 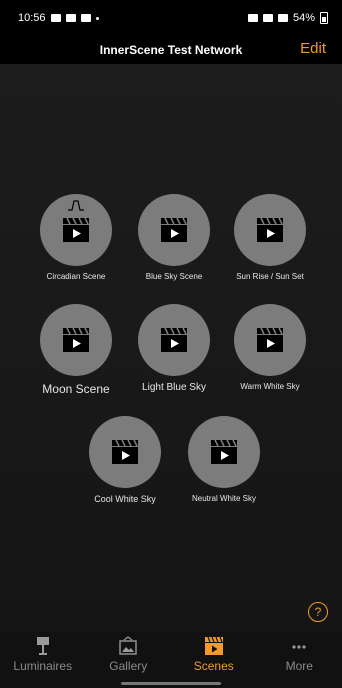 I want to click on tab-label: Scenes, so click(x=213, y=666).